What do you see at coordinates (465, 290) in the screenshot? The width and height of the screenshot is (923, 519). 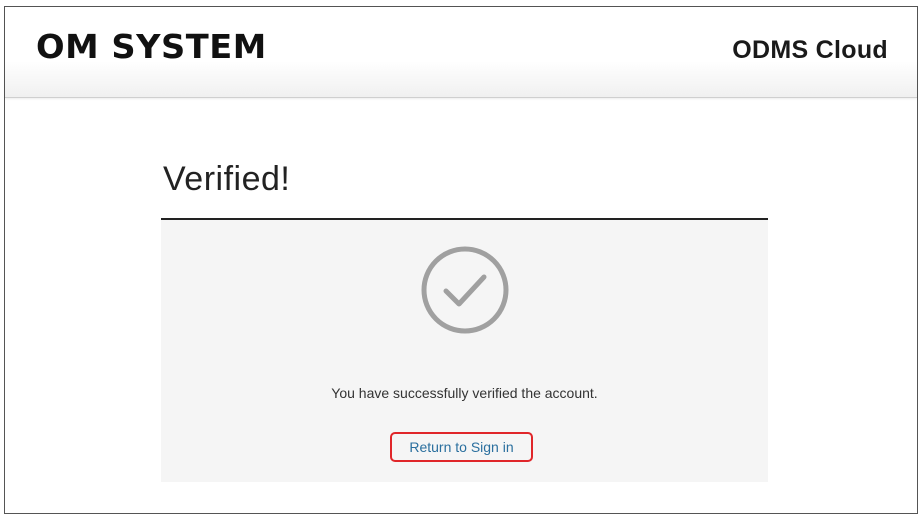 I see `check-circle-icon` at bounding box center [465, 290].